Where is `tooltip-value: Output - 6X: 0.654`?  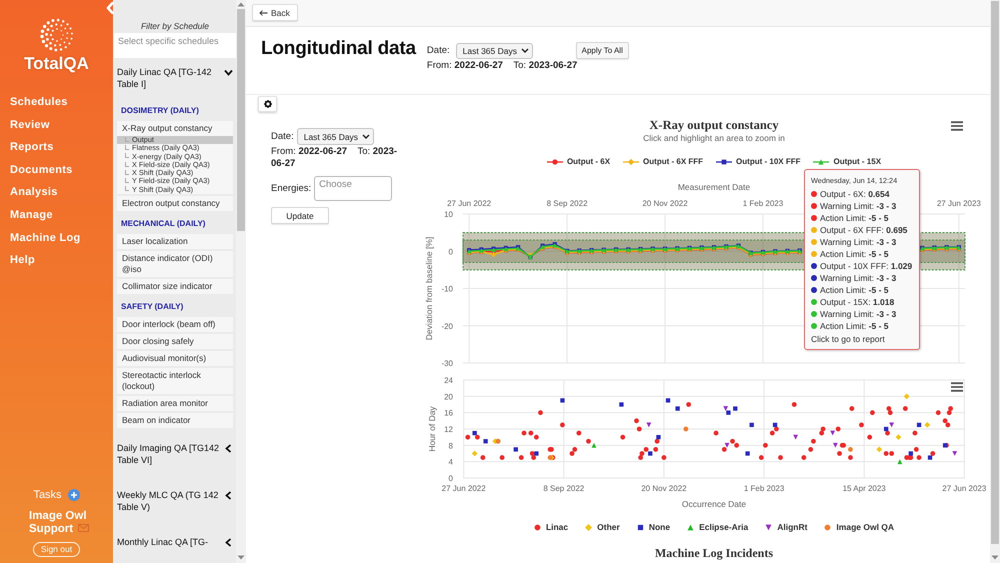 tooltip-value: Output - 6X: 0.654 is located at coordinates (855, 194).